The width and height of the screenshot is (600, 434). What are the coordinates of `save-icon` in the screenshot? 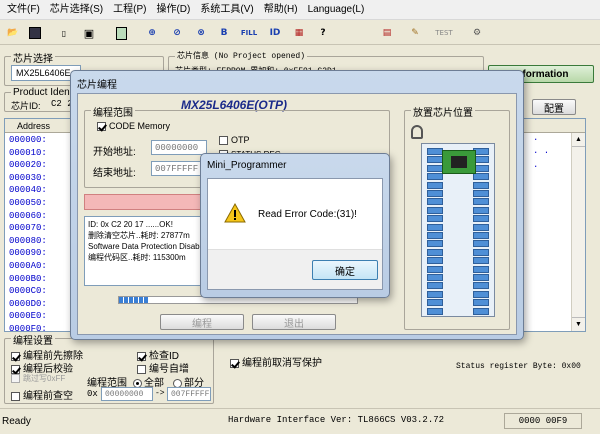 It's located at (35, 33).